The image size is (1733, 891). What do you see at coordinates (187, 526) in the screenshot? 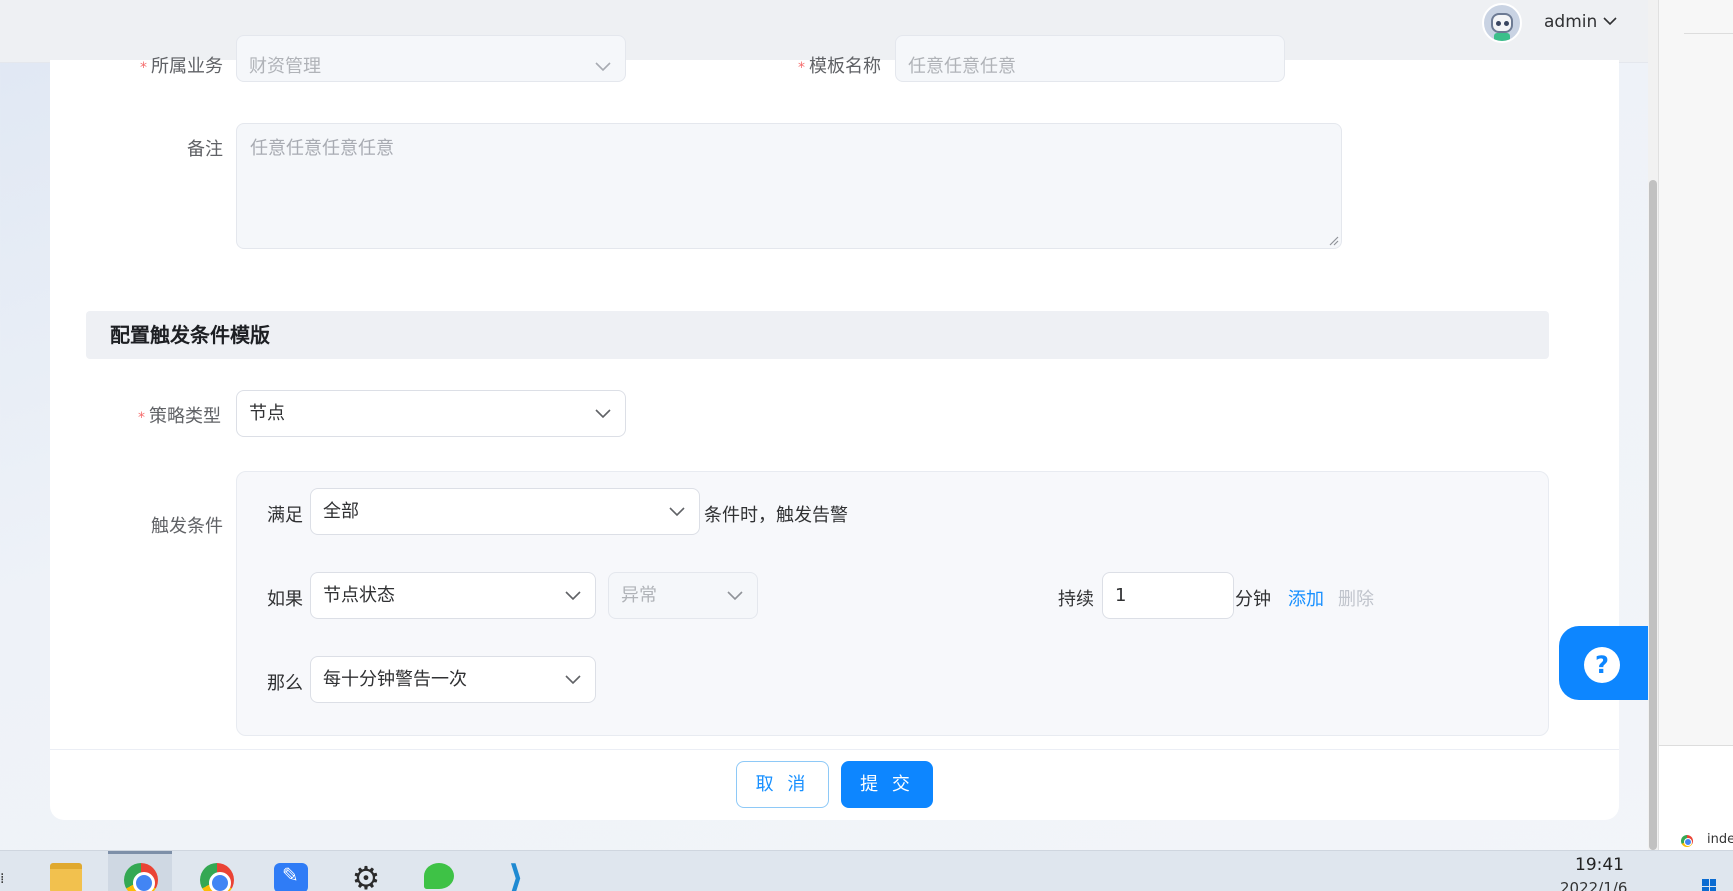
I see `trigger-condition-label: 触发条件` at bounding box center [187, 526].